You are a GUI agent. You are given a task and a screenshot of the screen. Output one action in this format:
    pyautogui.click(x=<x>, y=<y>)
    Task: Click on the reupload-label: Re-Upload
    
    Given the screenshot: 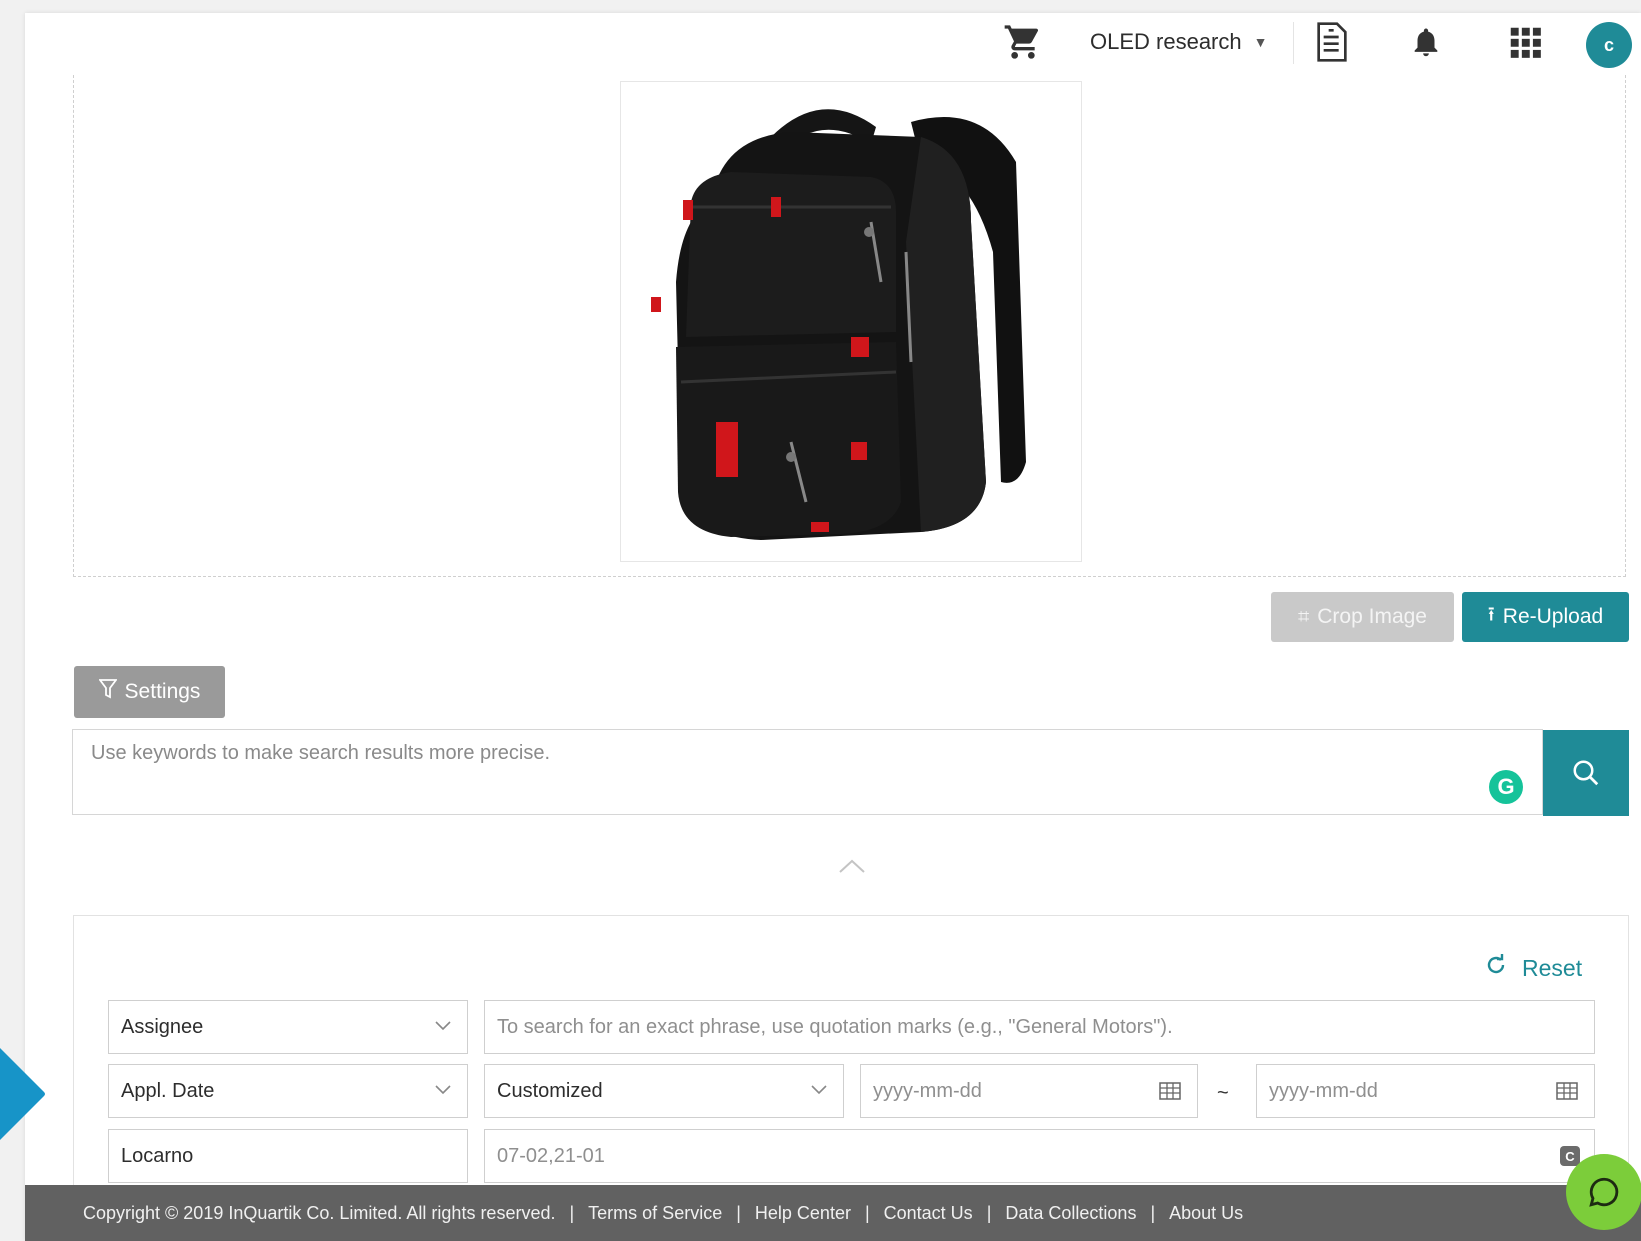 What is the action you would take?
    pyautogui.click(x=1553, y=616)
    